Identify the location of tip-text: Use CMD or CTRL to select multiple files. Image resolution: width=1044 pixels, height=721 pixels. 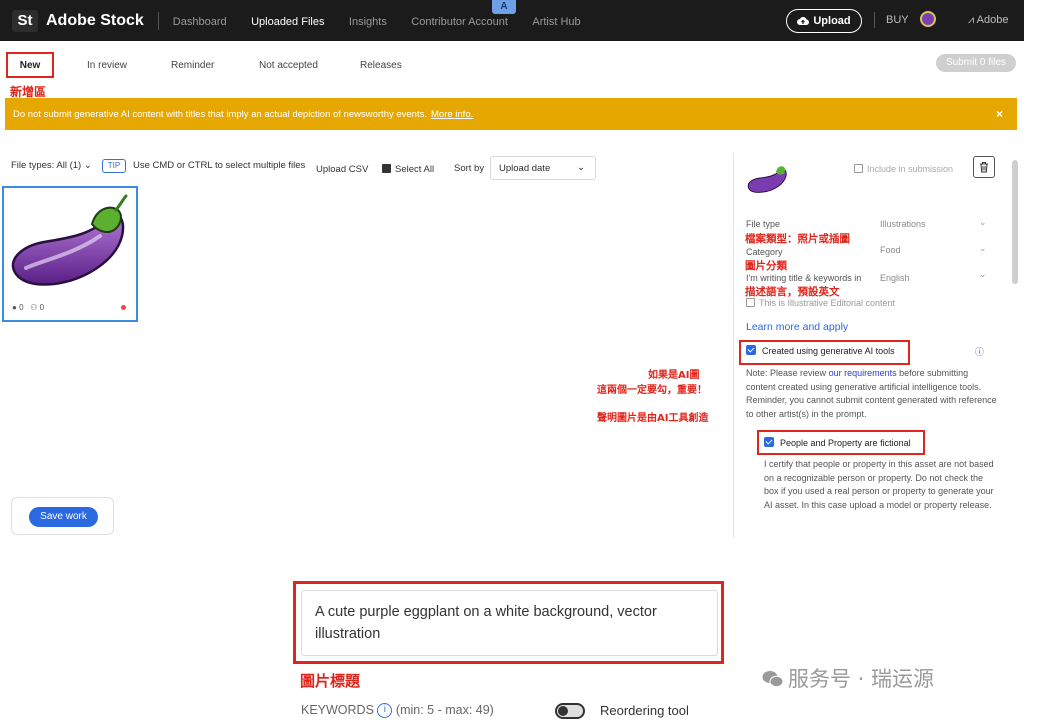
(219, 165).